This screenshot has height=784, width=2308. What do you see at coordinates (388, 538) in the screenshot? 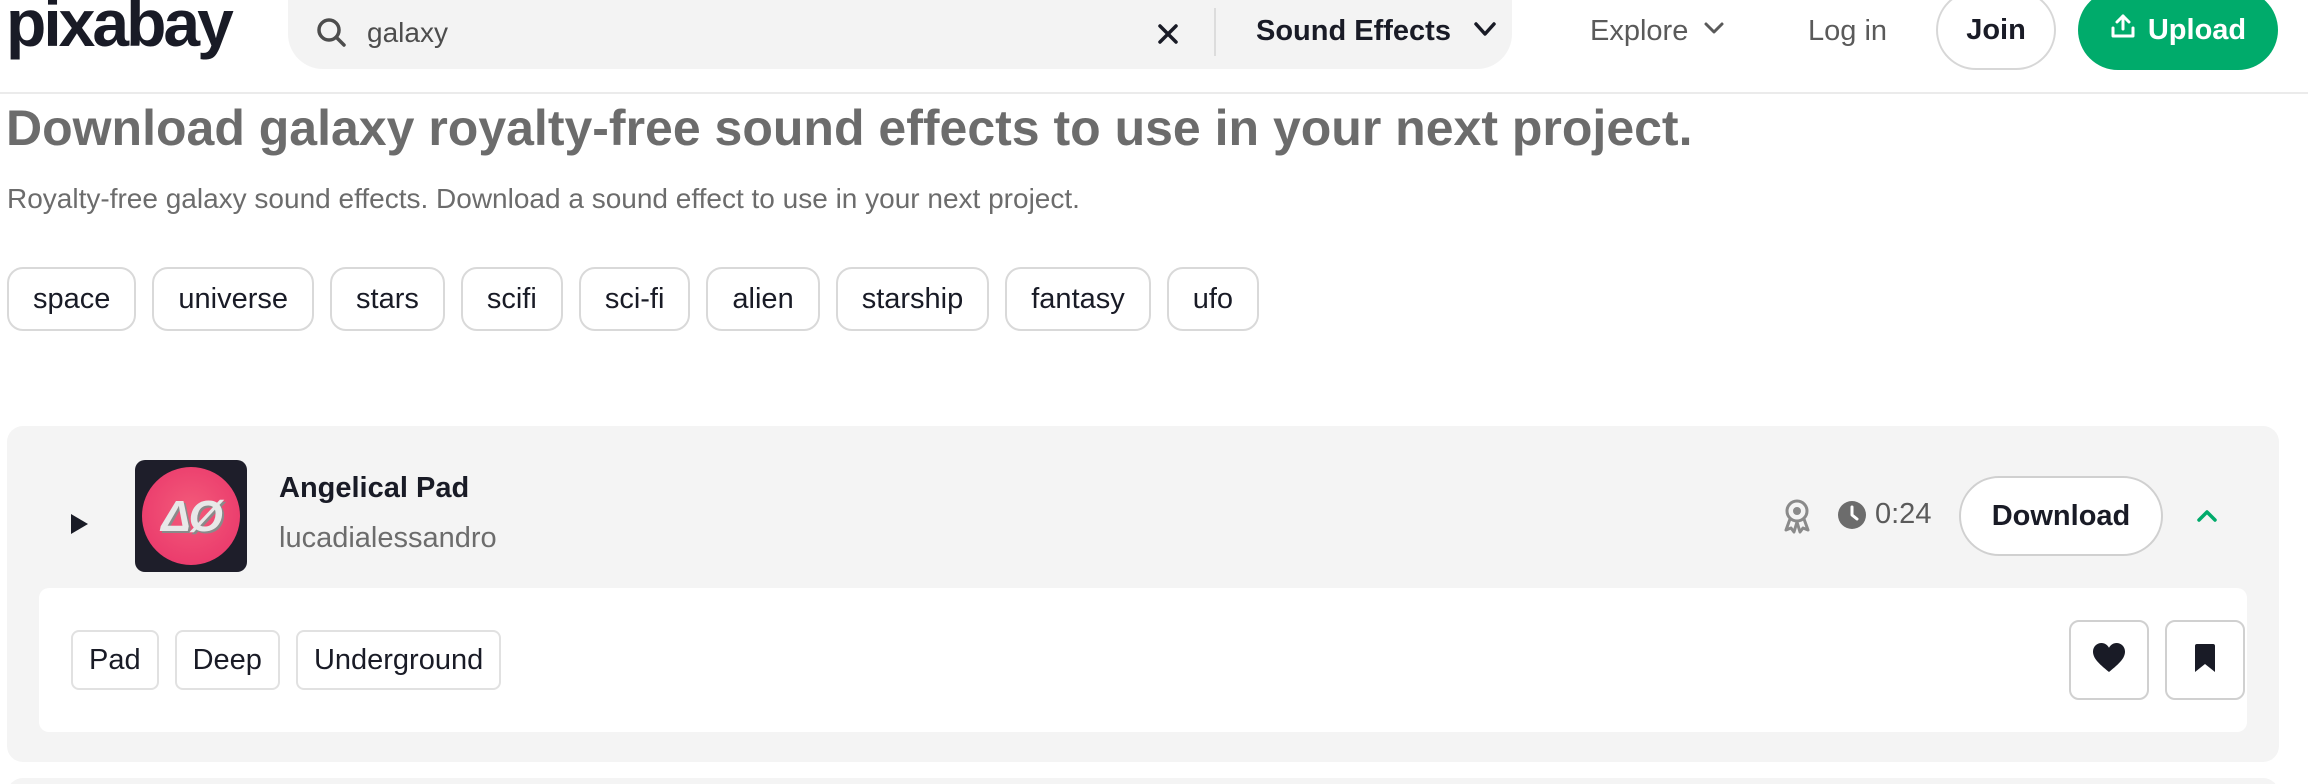
I see `track-author: lucadialessandro` at bounding box center [388, 538].